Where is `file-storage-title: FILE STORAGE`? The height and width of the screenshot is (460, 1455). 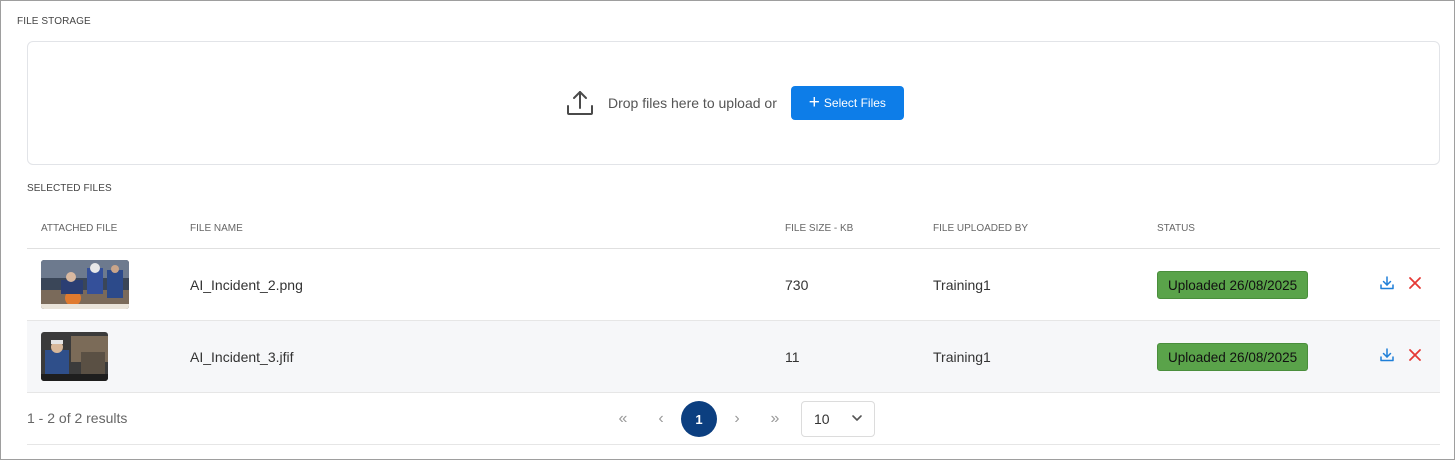
file-storage-title: FILE STORAGE is located at coordinates (54, 21).